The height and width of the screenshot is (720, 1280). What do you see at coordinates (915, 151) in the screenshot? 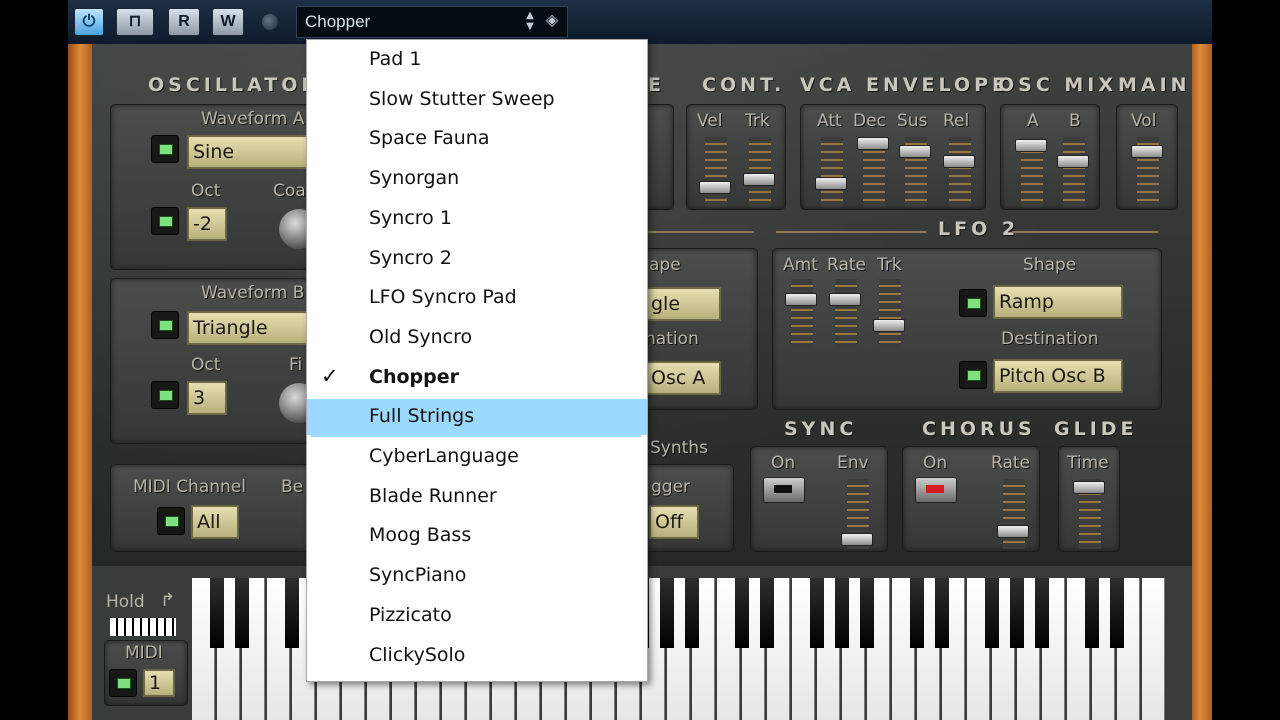
I see `vca-sus-fader` at bounding box center [915, 151].